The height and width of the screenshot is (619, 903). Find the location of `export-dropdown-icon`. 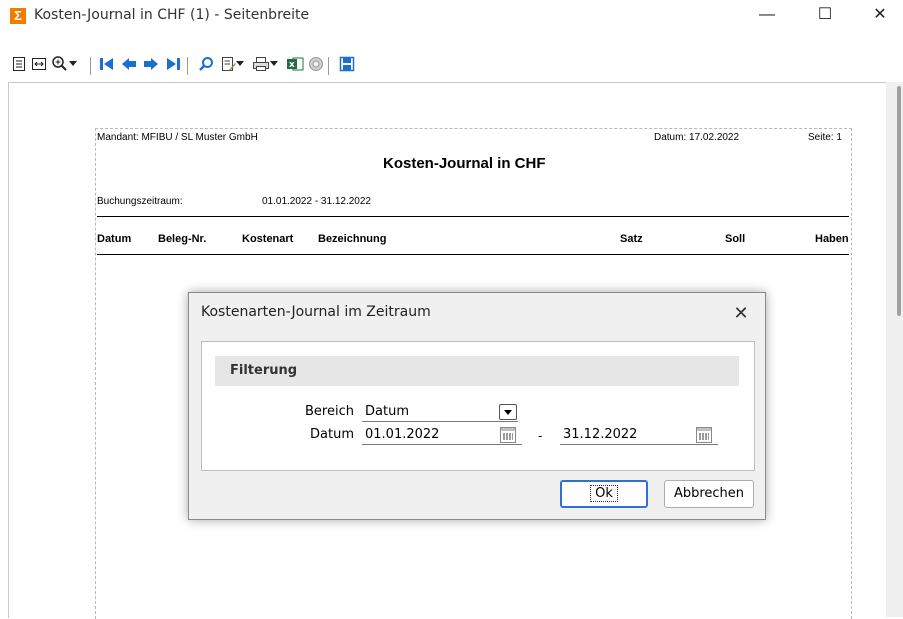

export-dropdown-icon is located at coordinates (240, 64).